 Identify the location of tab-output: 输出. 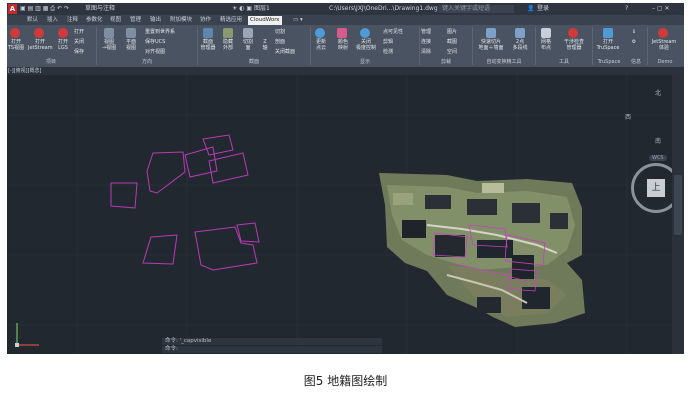
(155, 20).